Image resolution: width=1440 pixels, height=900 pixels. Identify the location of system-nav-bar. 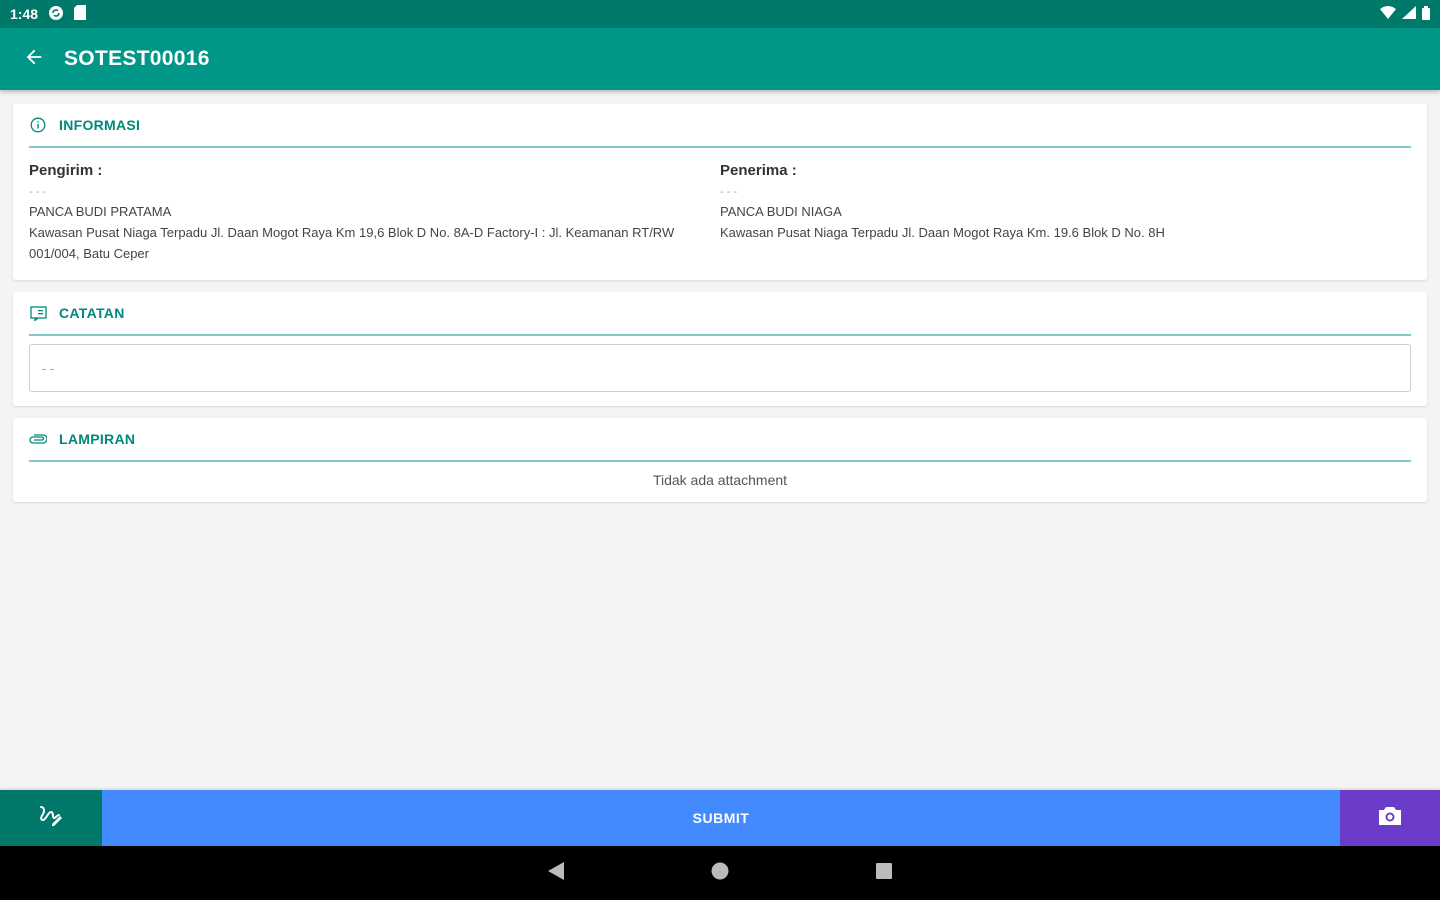
(720, 873).